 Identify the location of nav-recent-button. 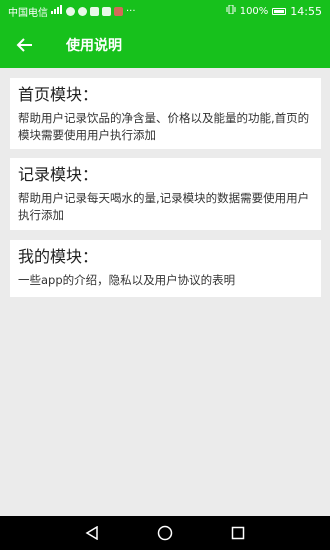
(238, 533).